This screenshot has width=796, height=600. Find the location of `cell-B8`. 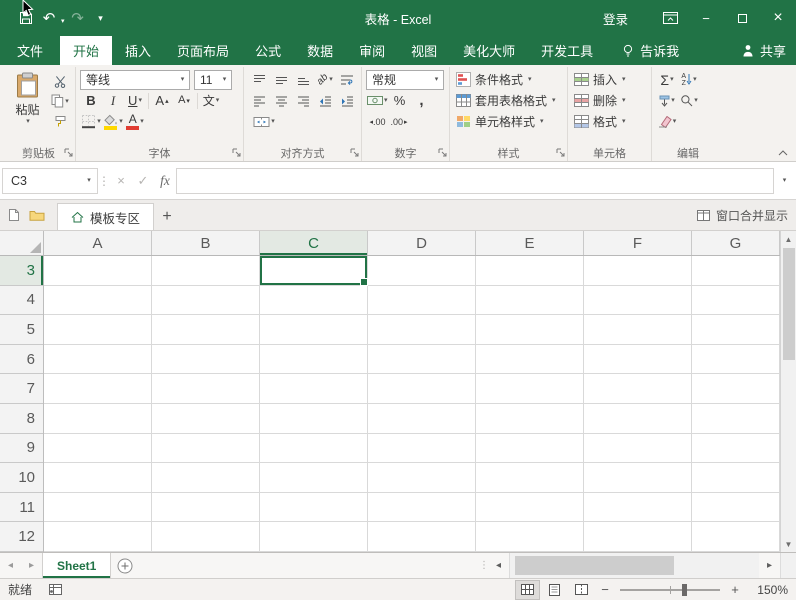

cell-B8 is located at coordinates (206, 419).